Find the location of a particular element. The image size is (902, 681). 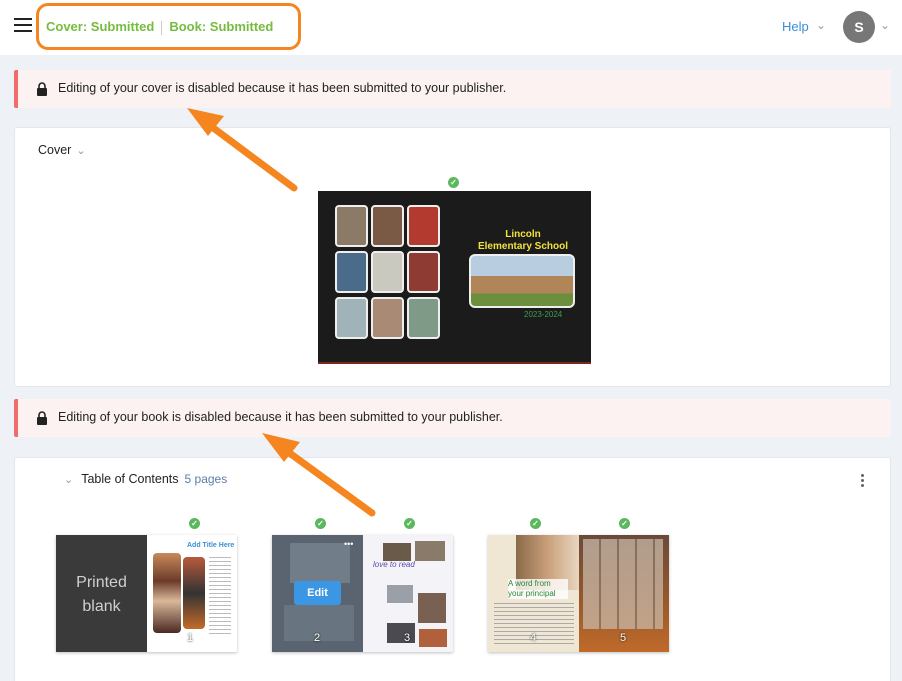

menu-icon is located at coordinates (23, 25).